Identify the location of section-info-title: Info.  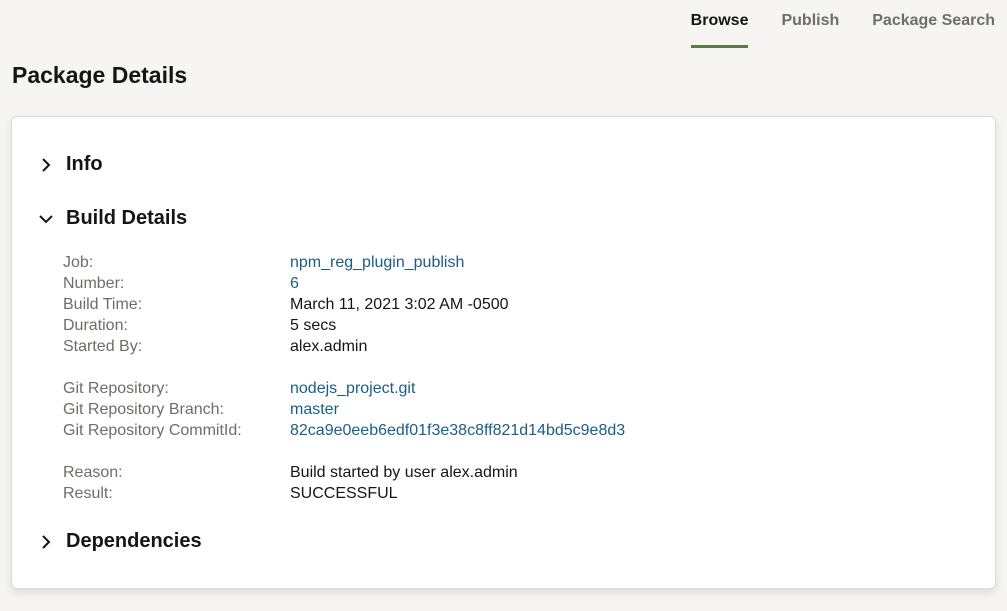
(84, 164).